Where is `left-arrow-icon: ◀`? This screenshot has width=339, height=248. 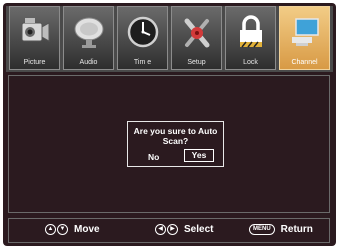
left-arrow-icon: ◀ is located at coordinates (160, 229).